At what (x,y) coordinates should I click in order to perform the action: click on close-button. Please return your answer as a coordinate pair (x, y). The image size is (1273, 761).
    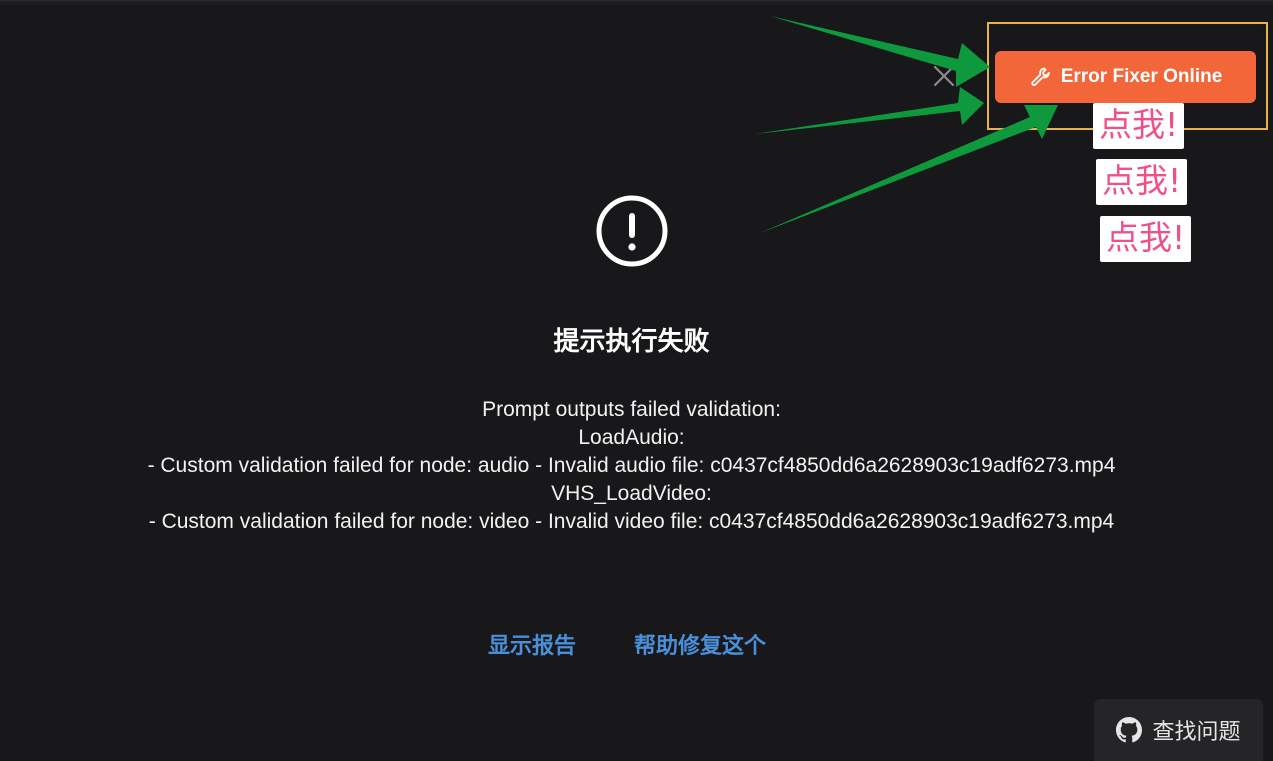
    Looking at the image, I should click on (944, 76).